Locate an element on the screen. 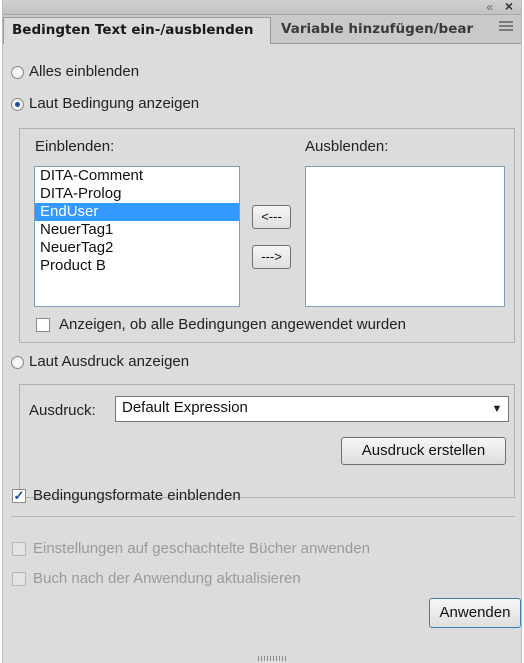 The height and width of the screenshot is (663, 524). resize-grip is located at coordinates (273, 658).